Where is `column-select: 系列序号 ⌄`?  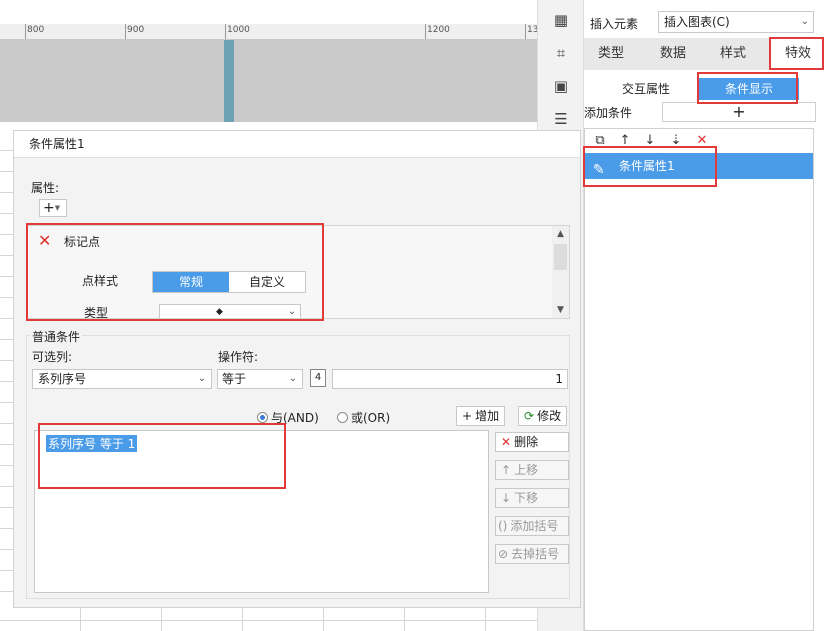
column-select: 系列序号 ⌄ is located at coordinates (122, 379).